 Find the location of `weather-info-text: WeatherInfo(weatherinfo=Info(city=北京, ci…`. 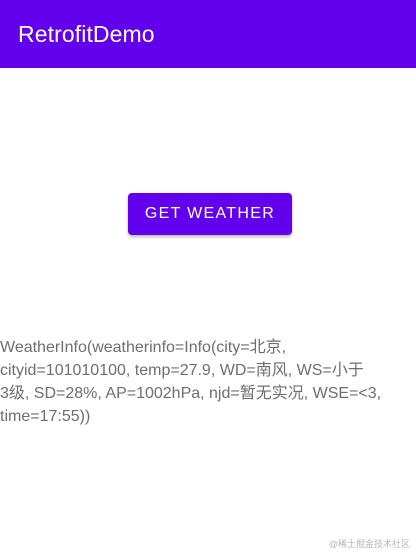

weather-info-text: WeatherInfo(weatherinfo=Info(city=北京, ci… is located at coordinates (191, 382).